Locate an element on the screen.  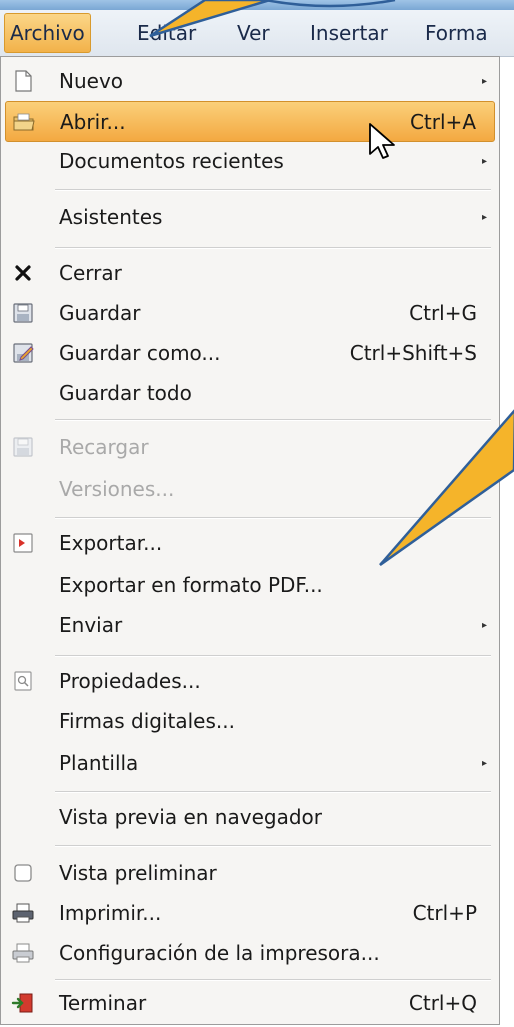
exit-icon is located at coordinates (22, 1003).